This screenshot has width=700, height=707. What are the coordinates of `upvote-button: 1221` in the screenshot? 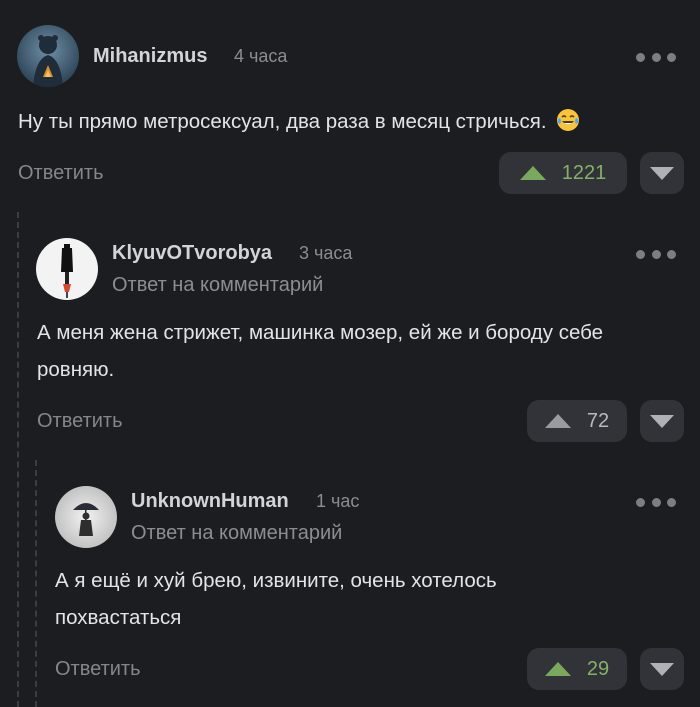 It's located at (563, 173).